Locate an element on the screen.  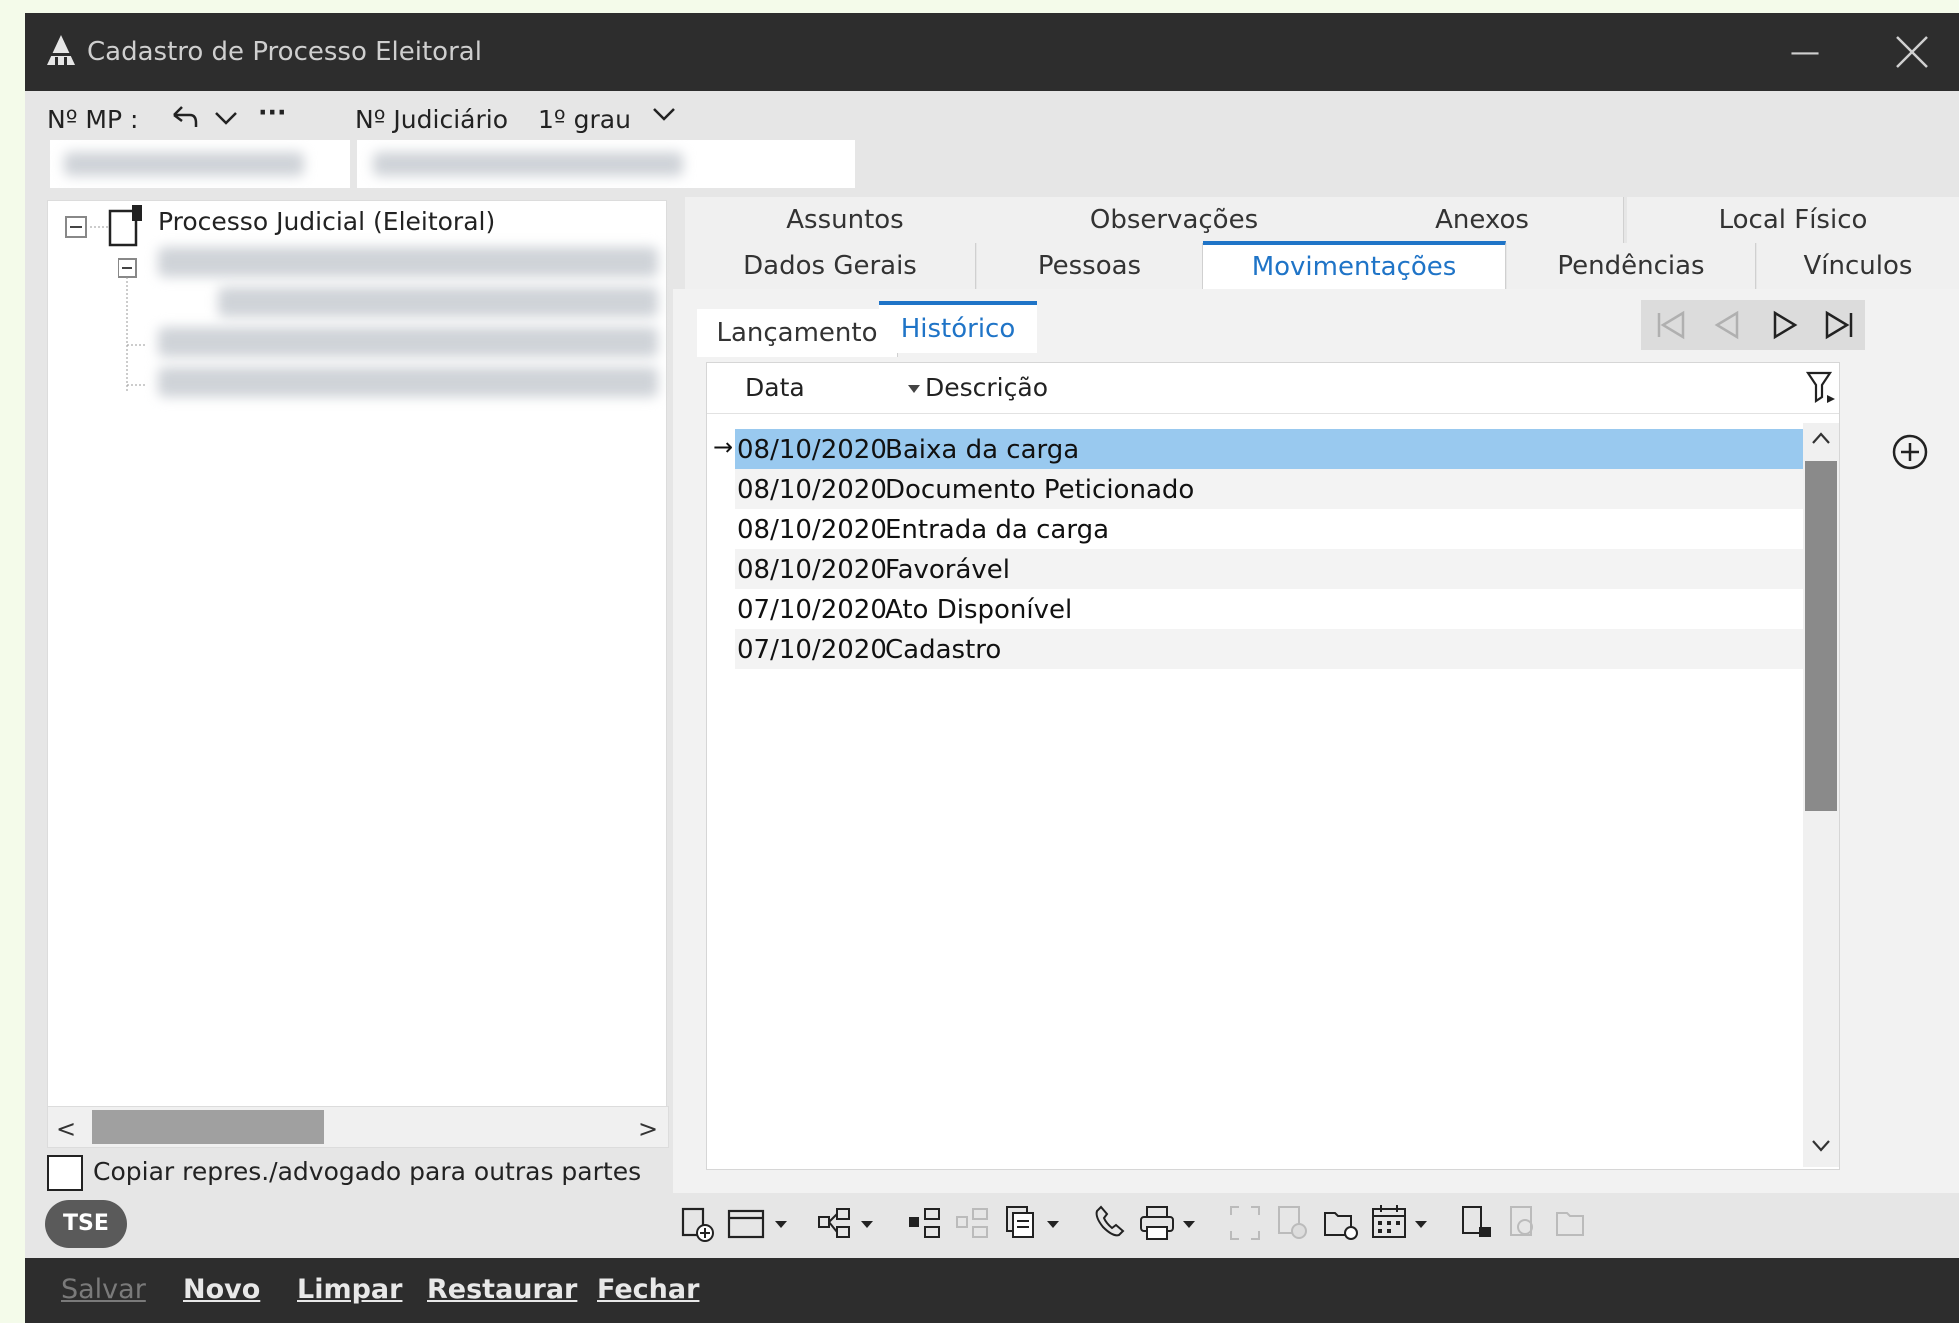
document-icon is located at coordinates (125, 226).